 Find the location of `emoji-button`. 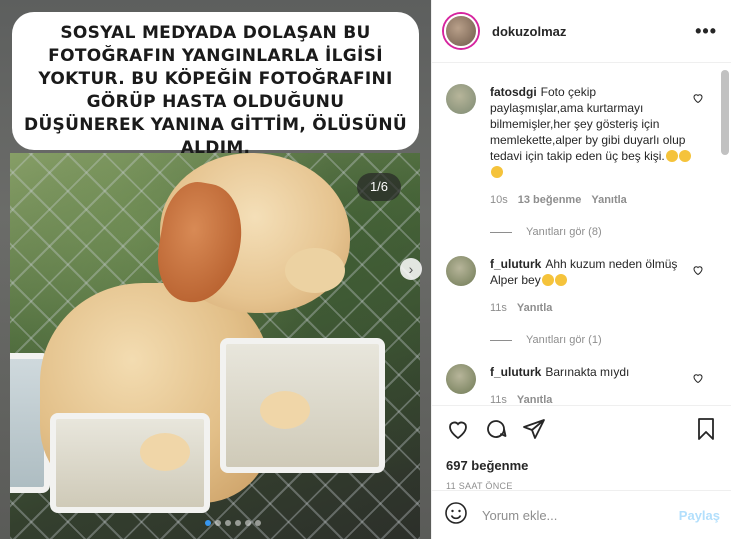

emoji-button is located at coordinates (456, 515).